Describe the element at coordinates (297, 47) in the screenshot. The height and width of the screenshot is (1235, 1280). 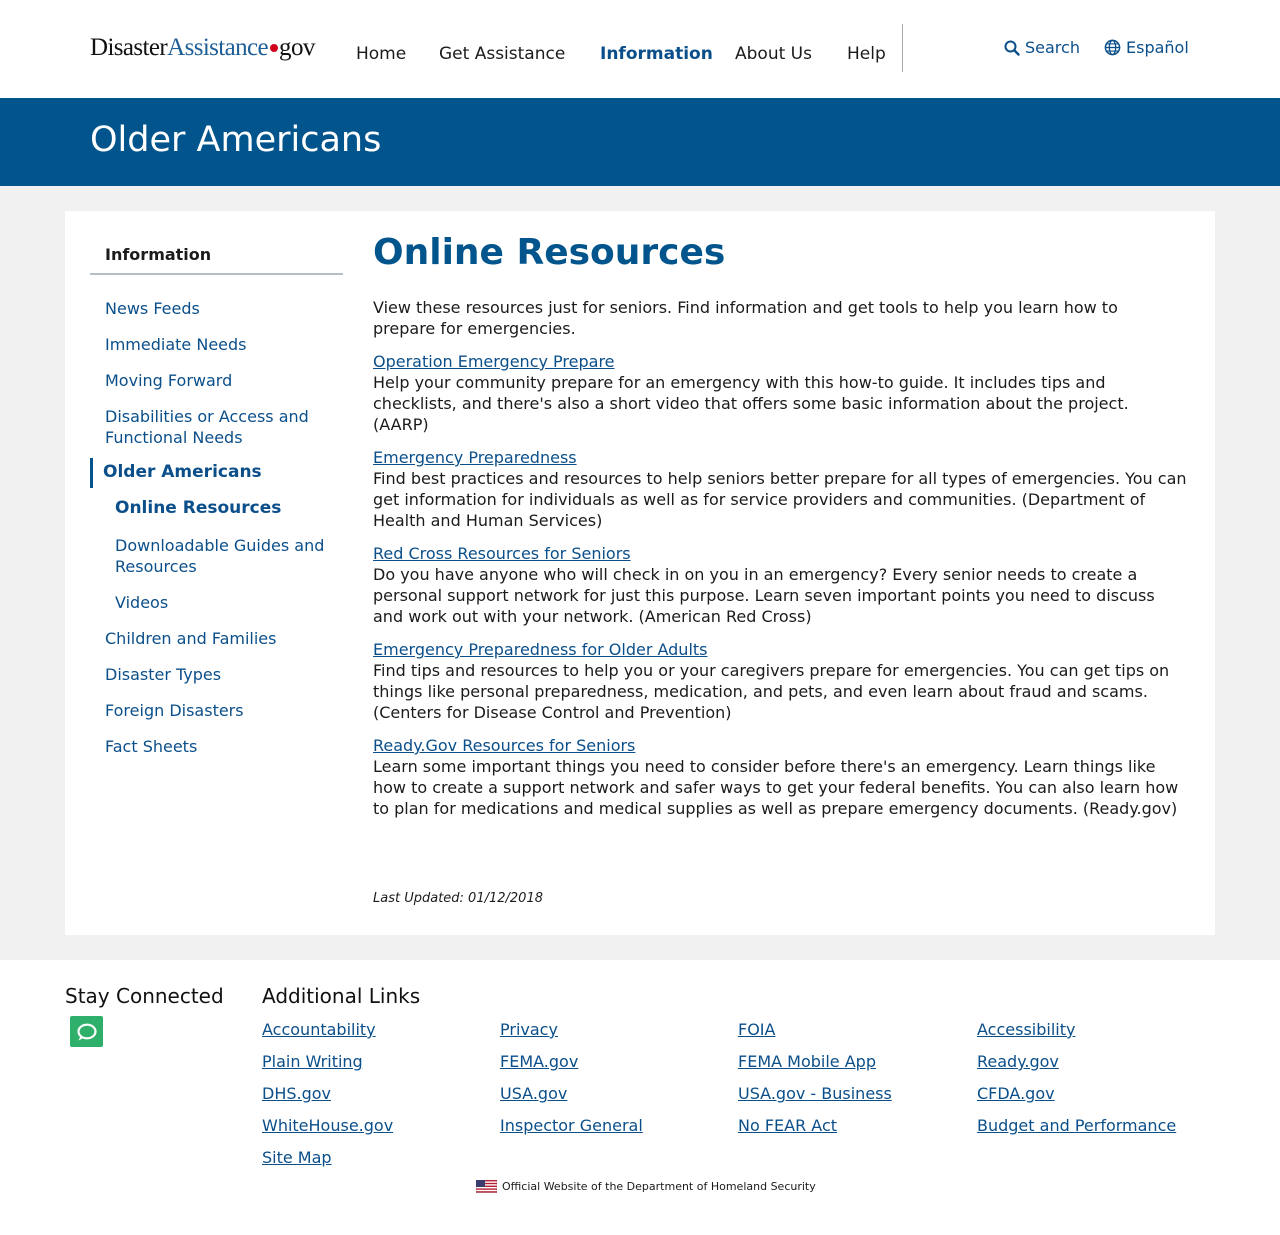
I see `logo-text-gov: gov` at that location.